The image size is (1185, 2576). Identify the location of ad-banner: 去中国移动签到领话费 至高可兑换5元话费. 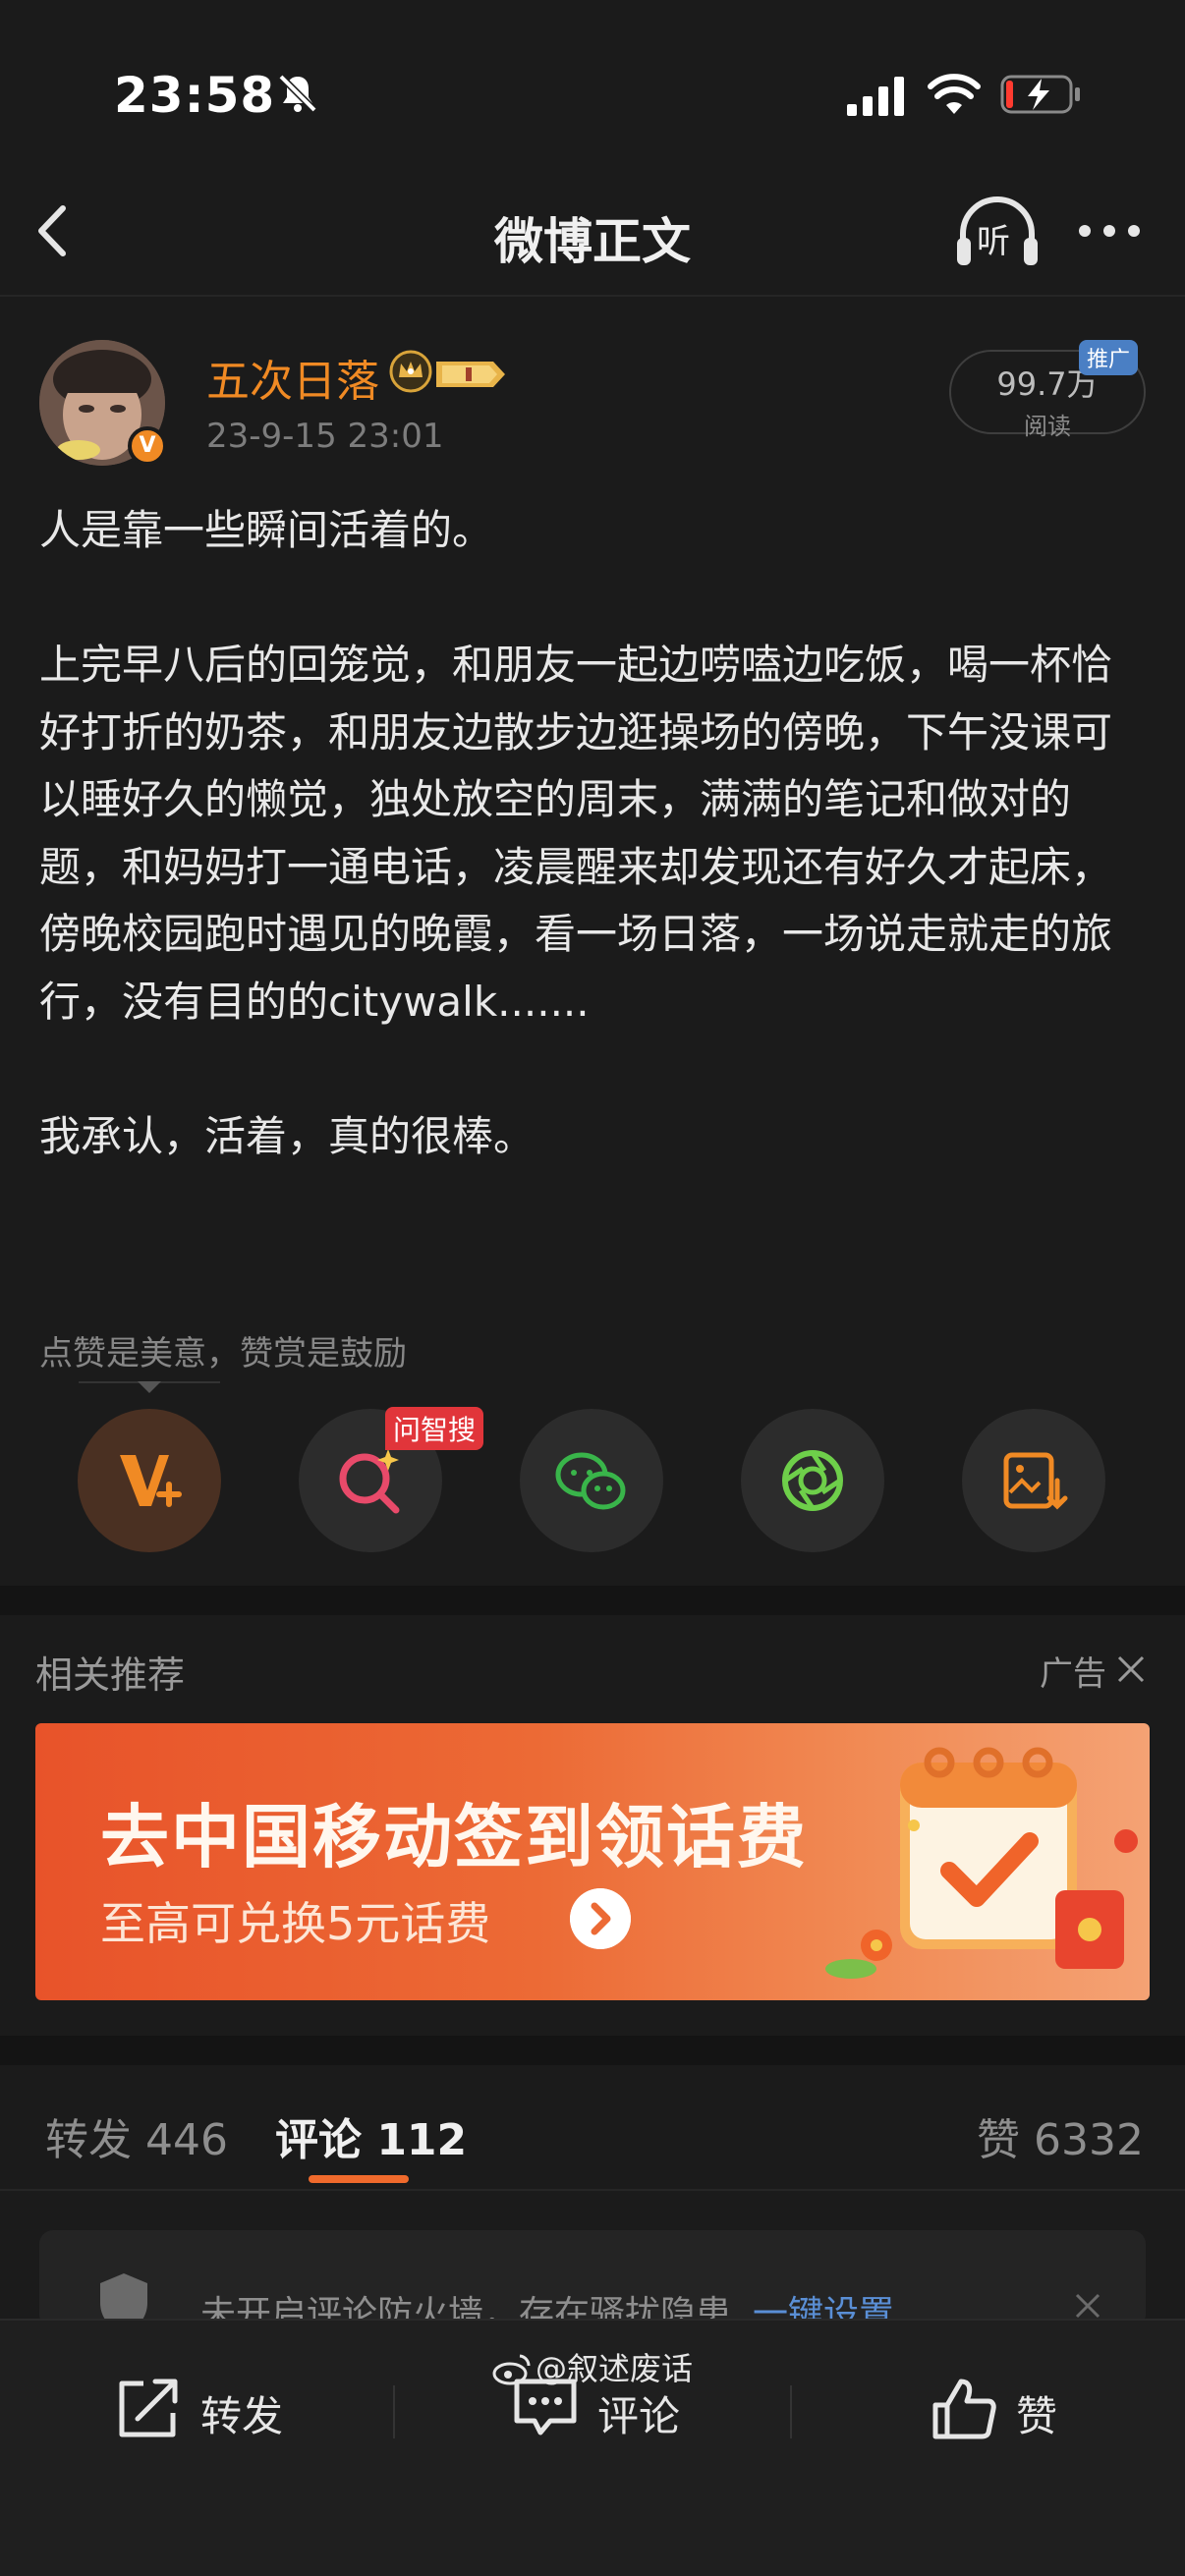
(592, 1861).